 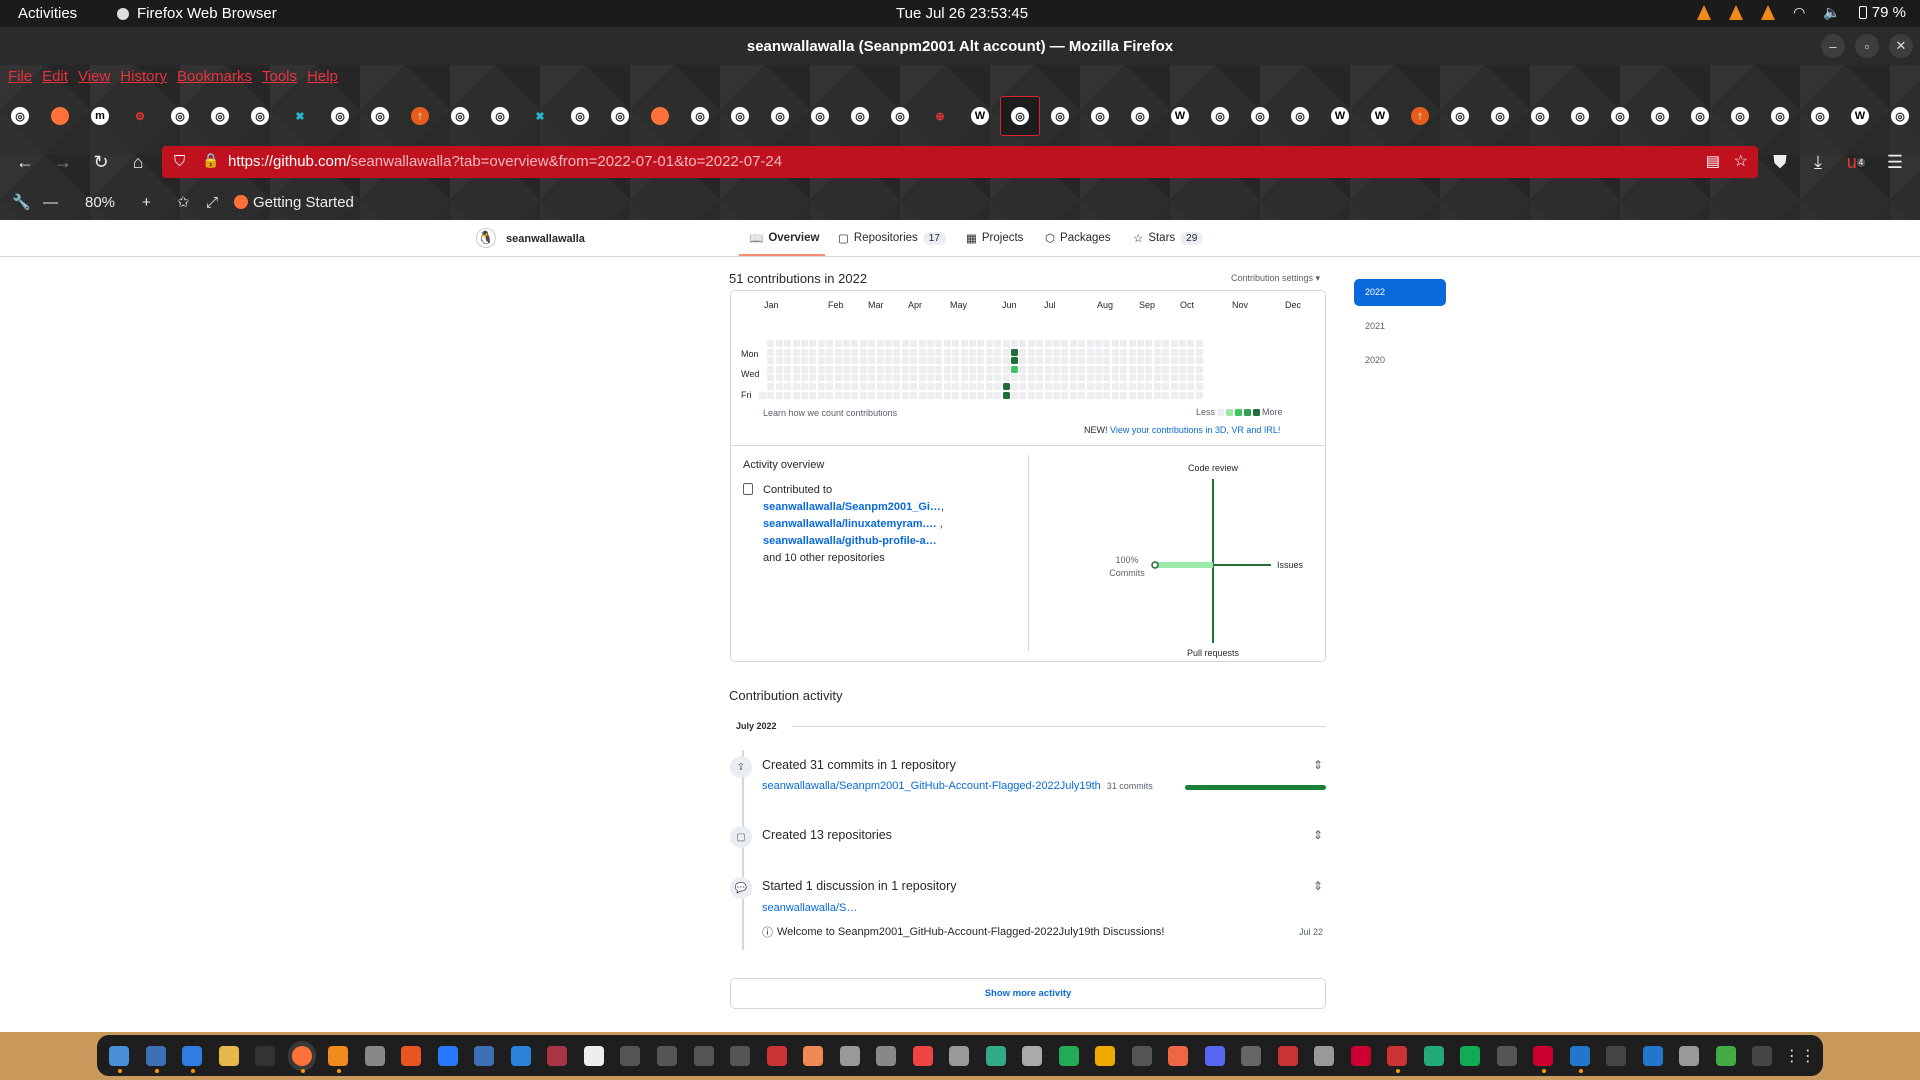 What do you see at coordinates (1380, 116) in the screenshot?
I see `browser-tab: W` at bounding box center [1380, 116].